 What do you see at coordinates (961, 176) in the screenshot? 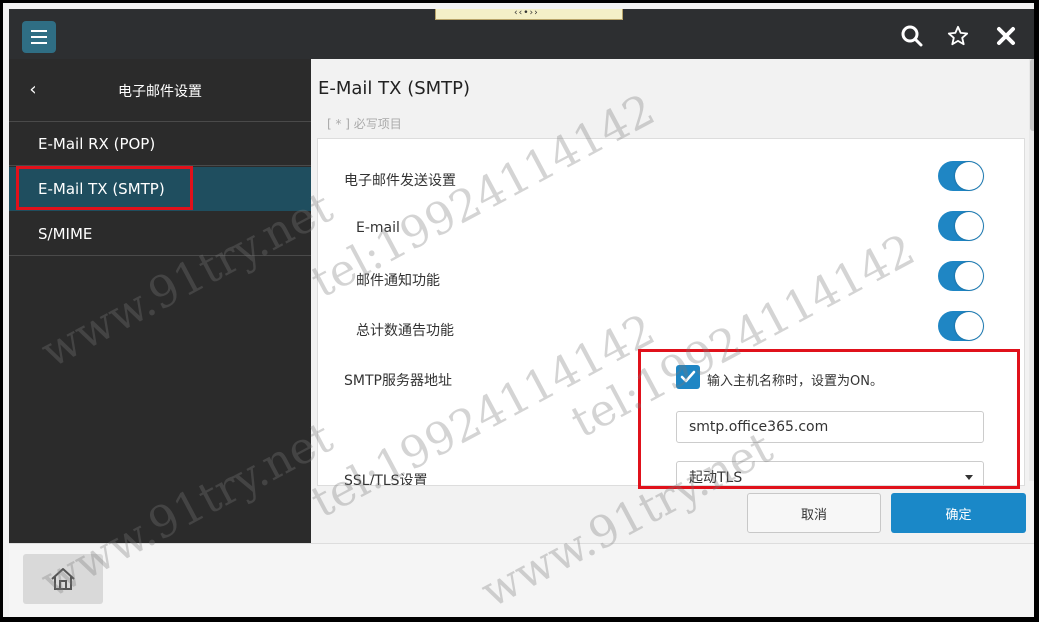
I see `email-send-setting-toggle` at bounding box center [961, 176].